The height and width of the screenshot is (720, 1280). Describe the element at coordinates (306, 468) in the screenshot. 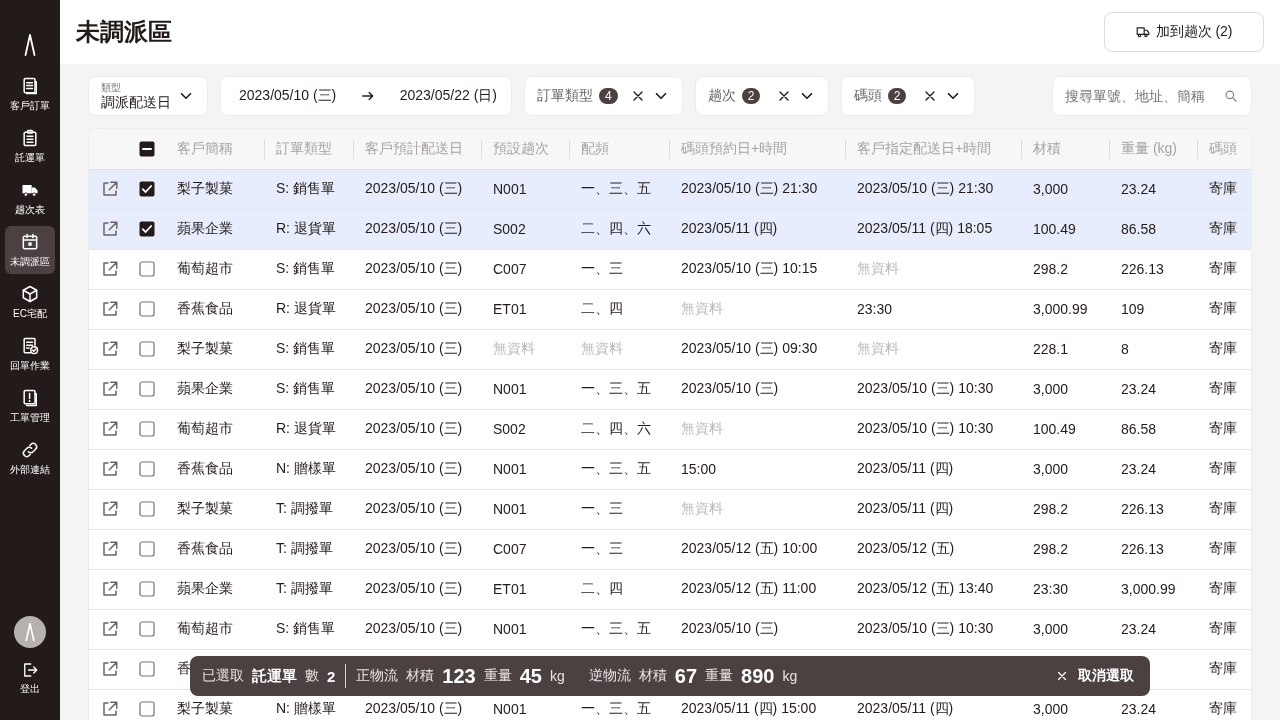

I see `table-cell: N: 贈樣單` at that location.